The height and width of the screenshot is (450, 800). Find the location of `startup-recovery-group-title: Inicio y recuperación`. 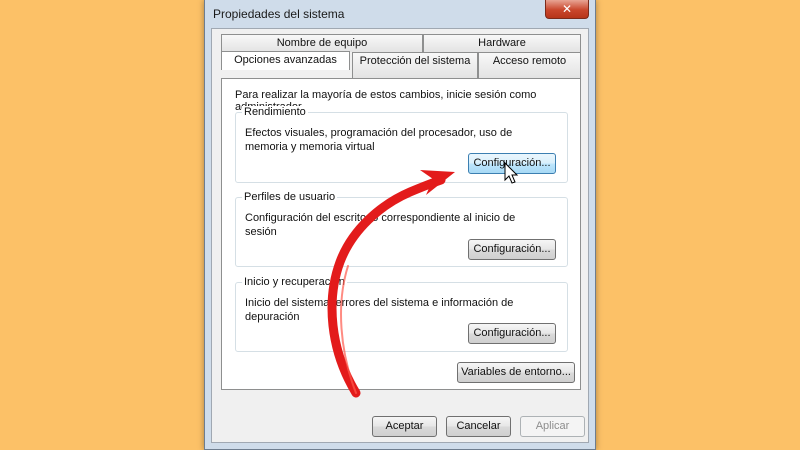

startup-recovery-group-title: Inicio y recuperación is located at coordinates (294, 282).